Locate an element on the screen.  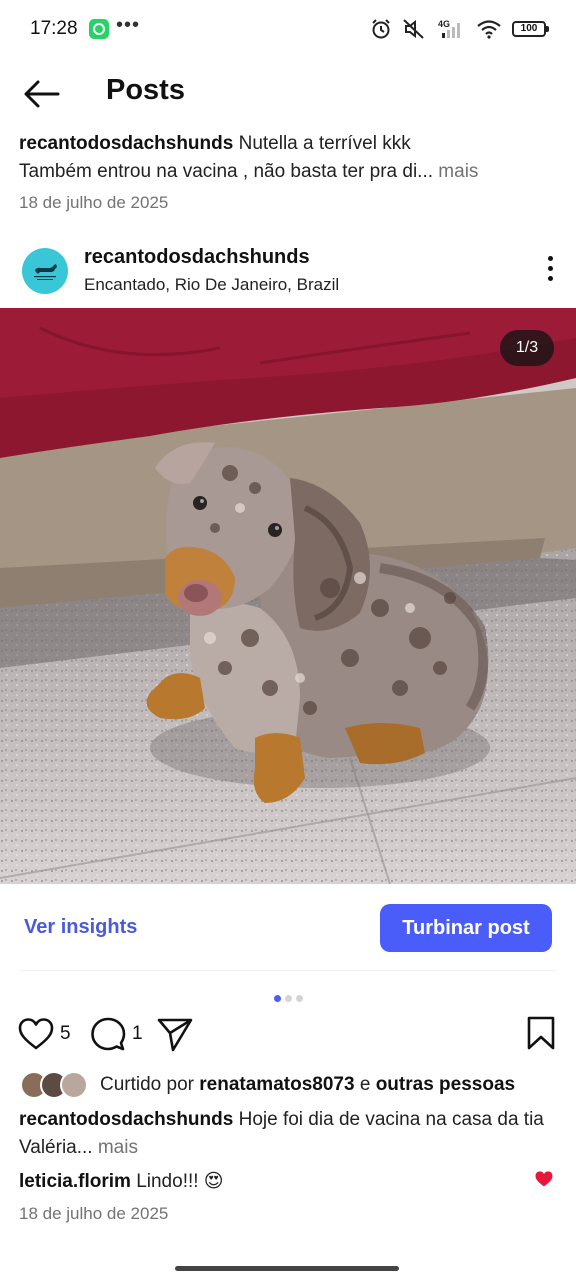
bookmark-icon is located at coordinates (541, 1033).